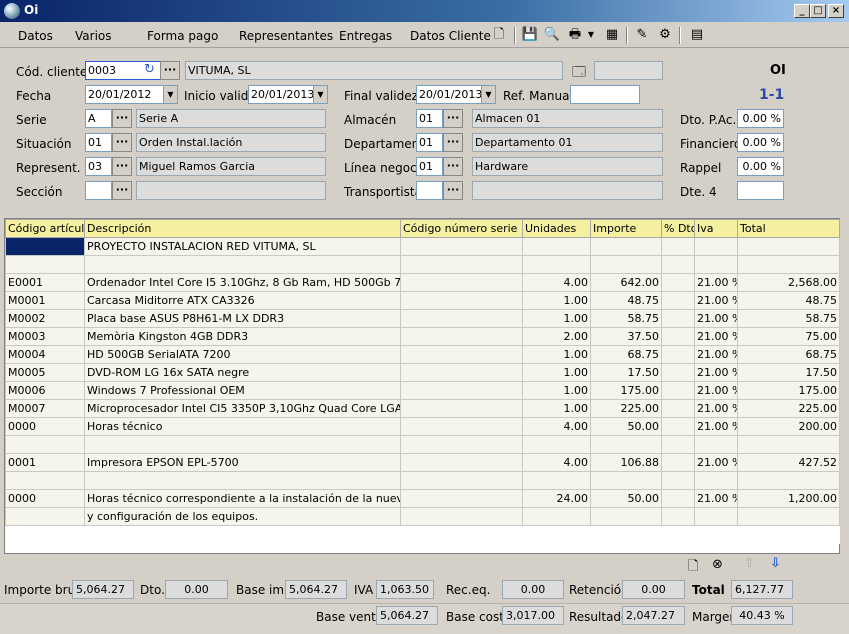  I want to click on table-cell: 175.00, so click(788, 390).